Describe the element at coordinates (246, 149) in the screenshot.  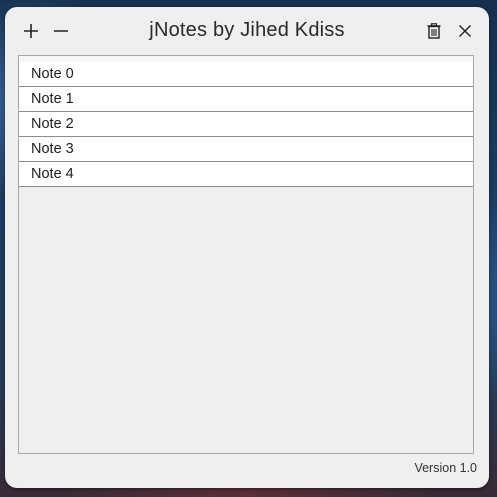
I see `list-item: Note 3` at that location.